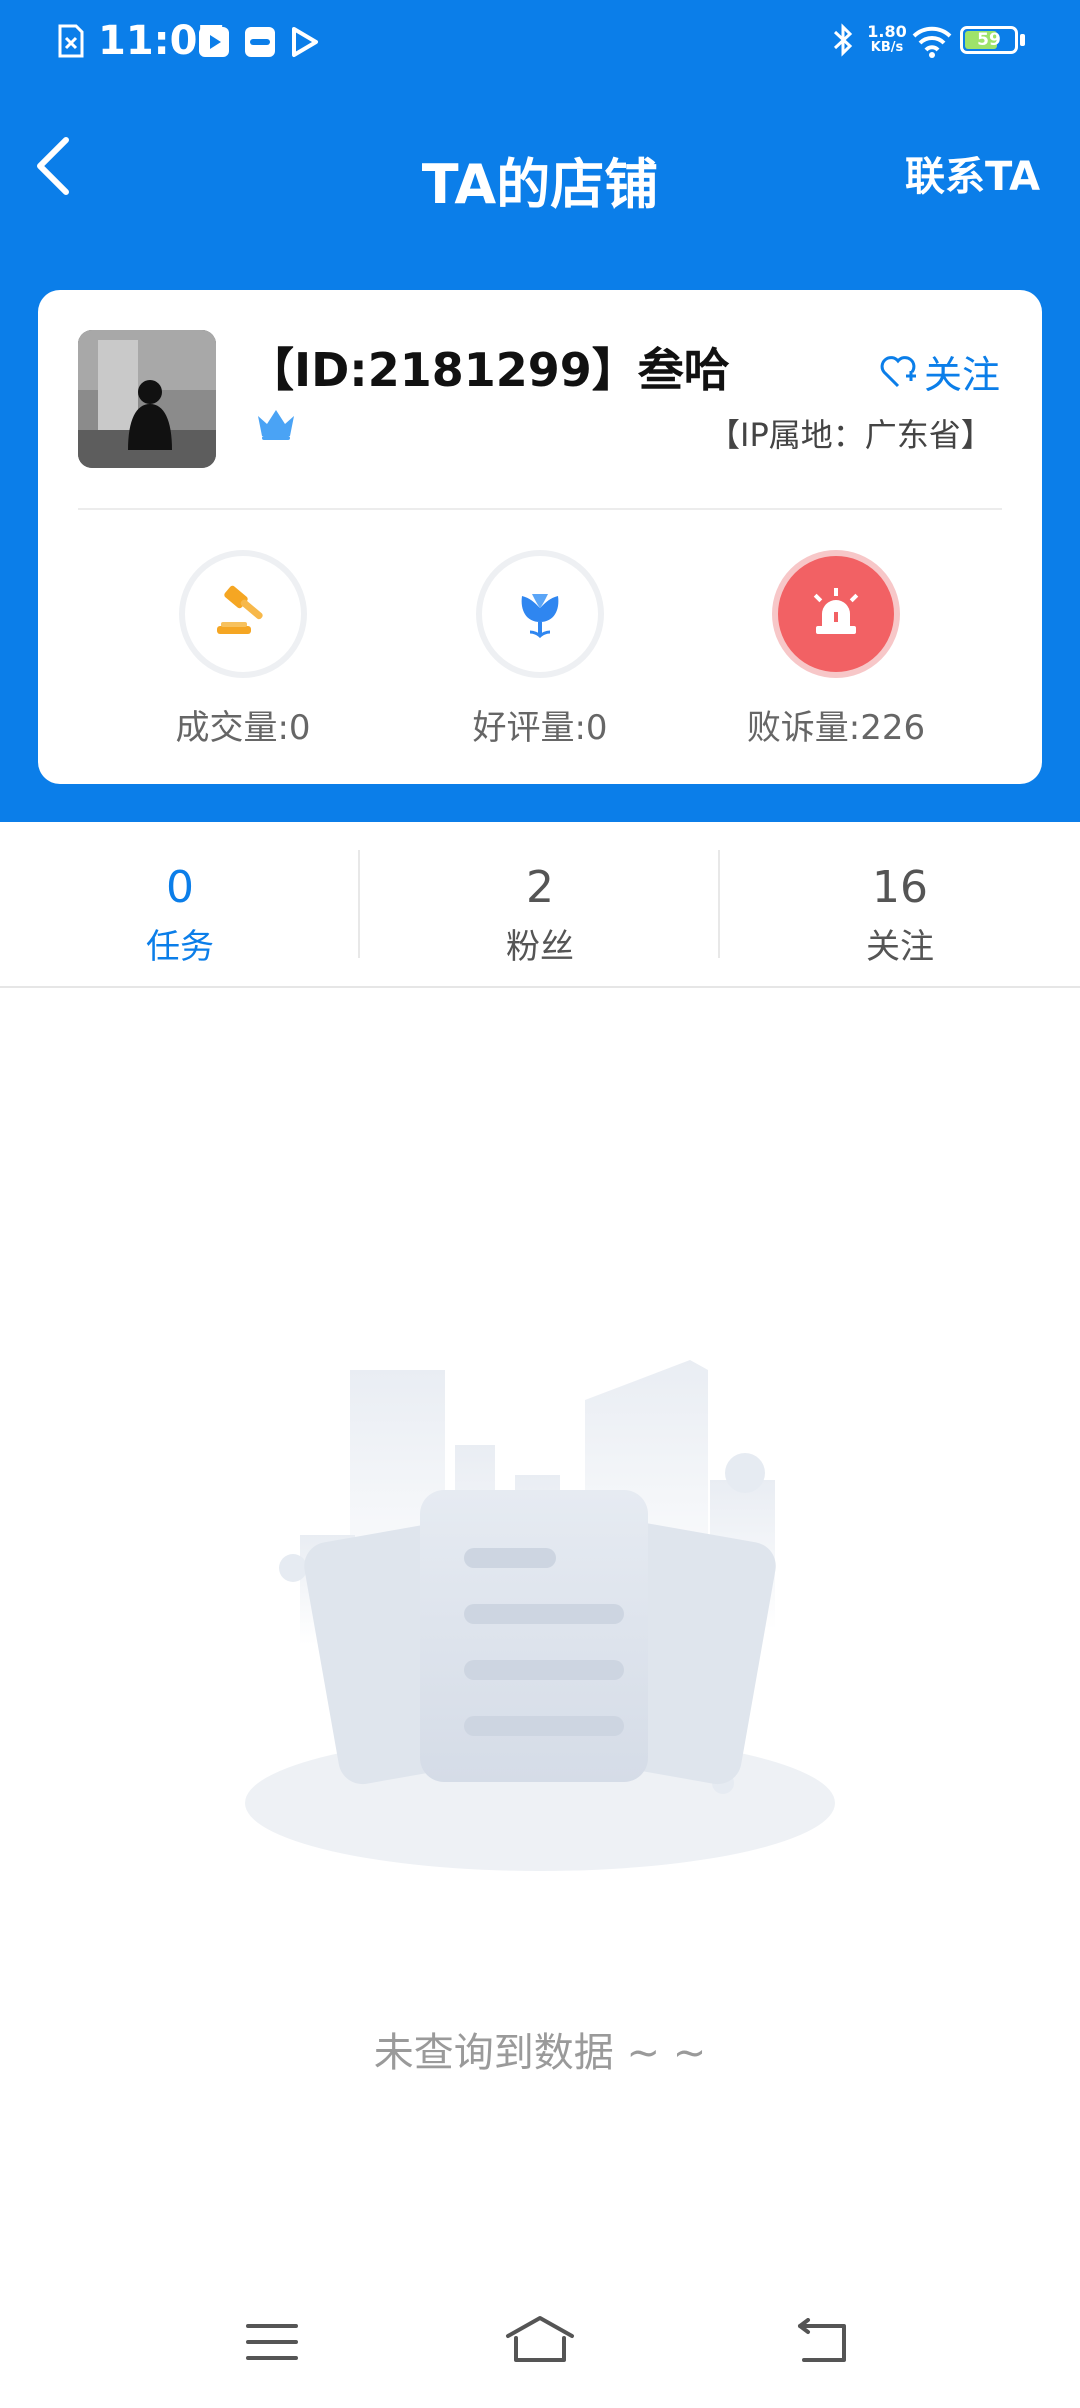  What do you see at coordinates (489, 370) in the screenshot?
I see `shop-name: 【ID:2181299】叁哈` at bounding box center [489, 370].